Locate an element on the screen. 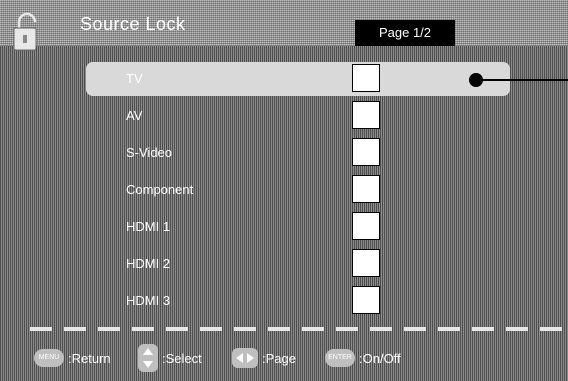  page-title: Source Lock is located at coordinates (133, 24).